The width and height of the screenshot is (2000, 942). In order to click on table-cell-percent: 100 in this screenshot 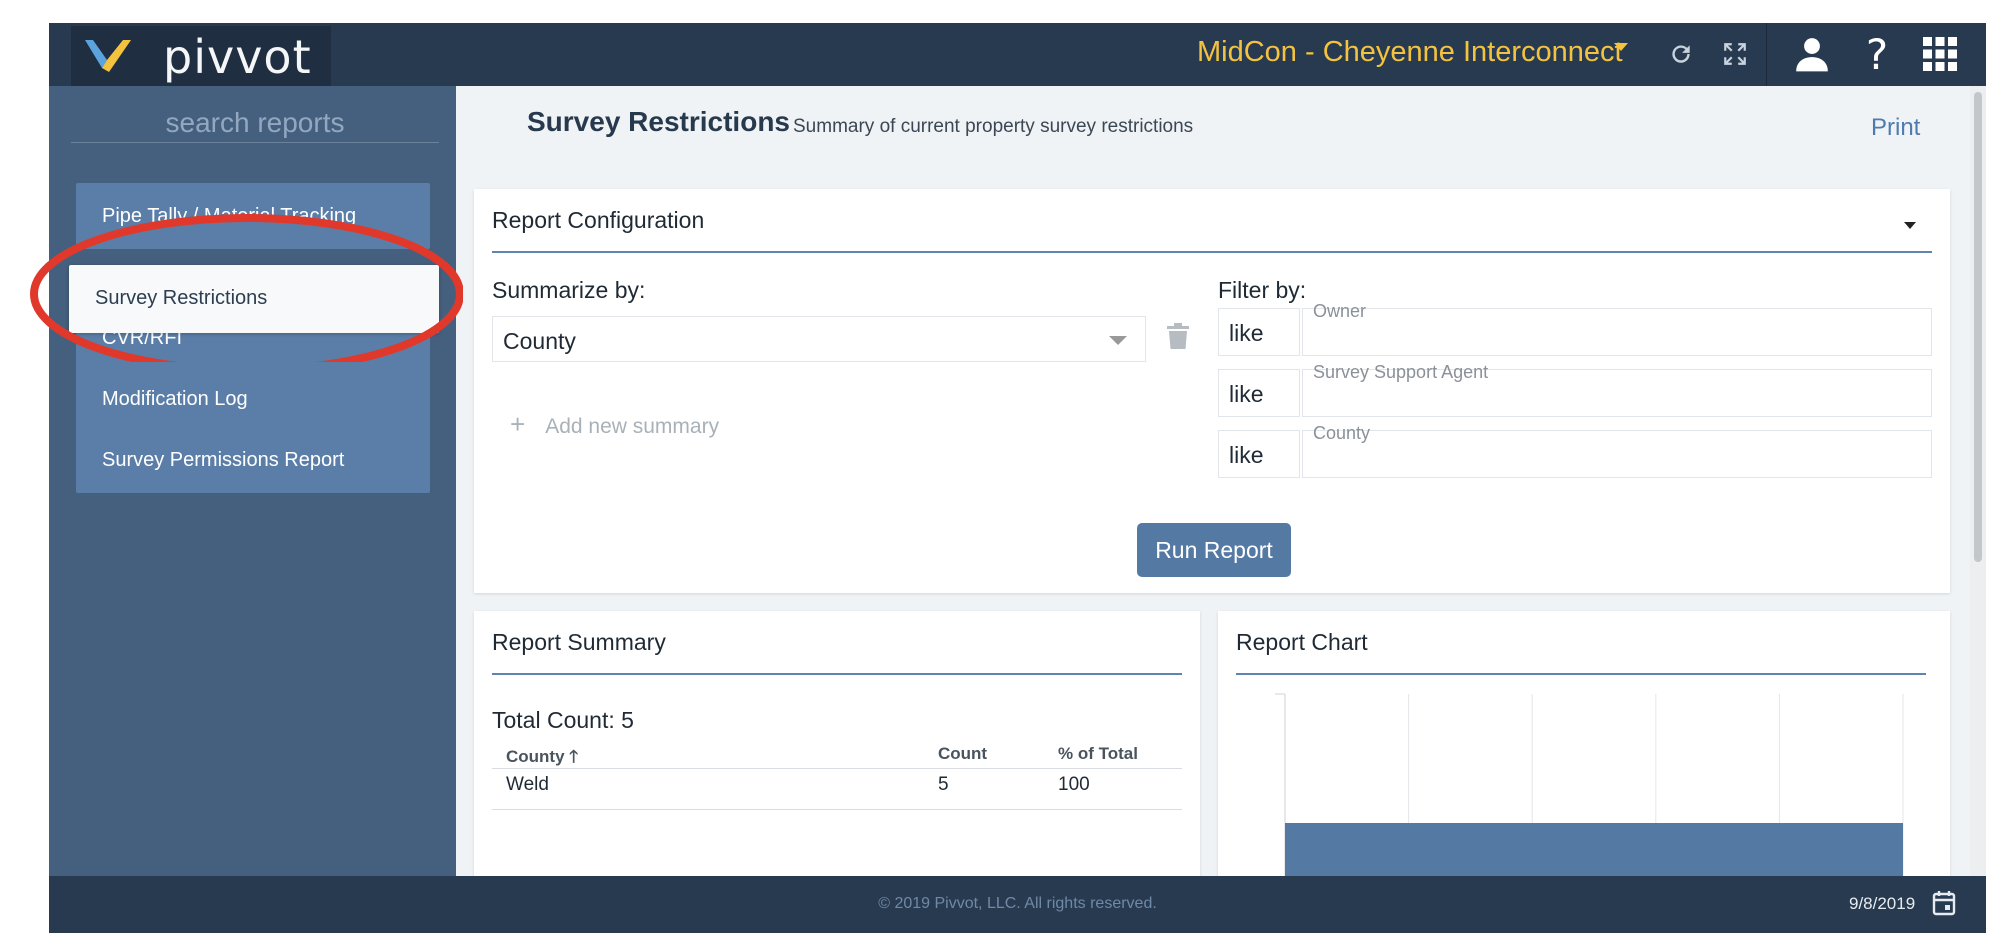, I will do `click(1074, 784)`.